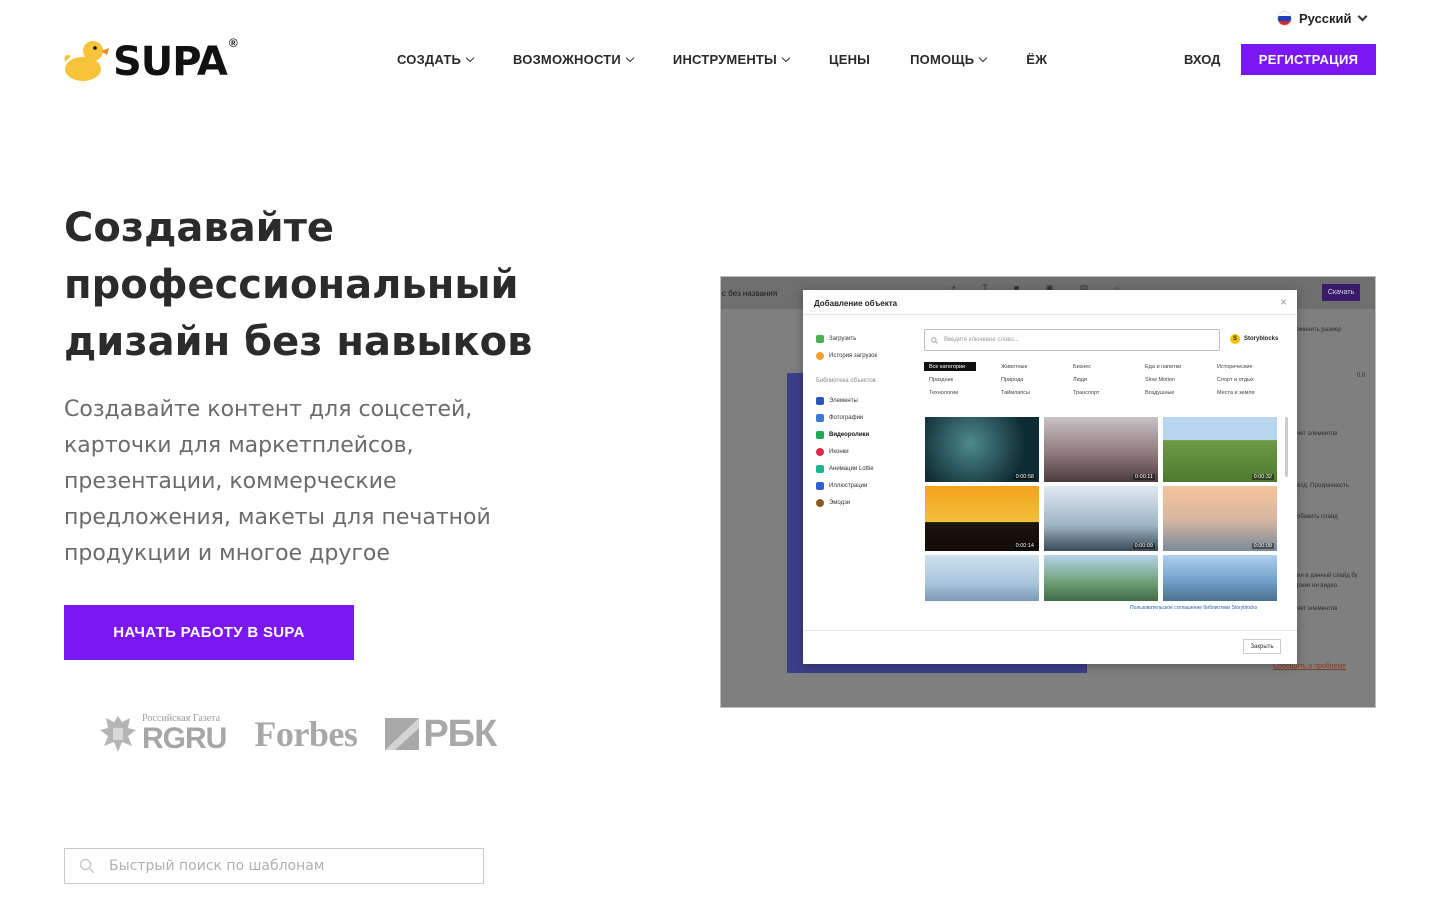 The height and width of the screenshot is (900, 1440). Describe the element at coordinates (429, 59) in the screenshot. I see `nav-label: СОЗДАТЬ` at that location.